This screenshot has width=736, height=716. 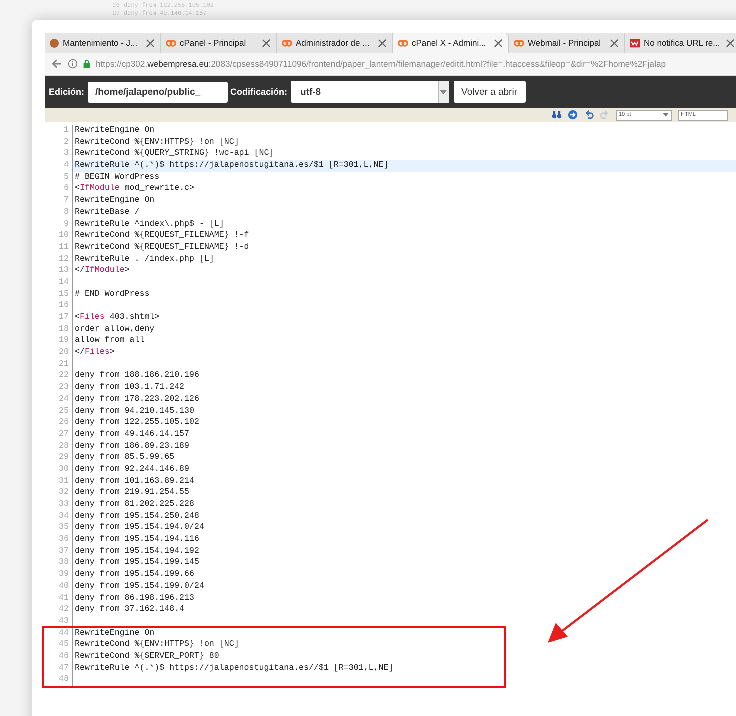 What do you see at coordinates (162, 248) in the screenshot?
I see `code-line: RewriteCond %{REQUEST_FILENAME} !-d` at bounding box center [162, 248].